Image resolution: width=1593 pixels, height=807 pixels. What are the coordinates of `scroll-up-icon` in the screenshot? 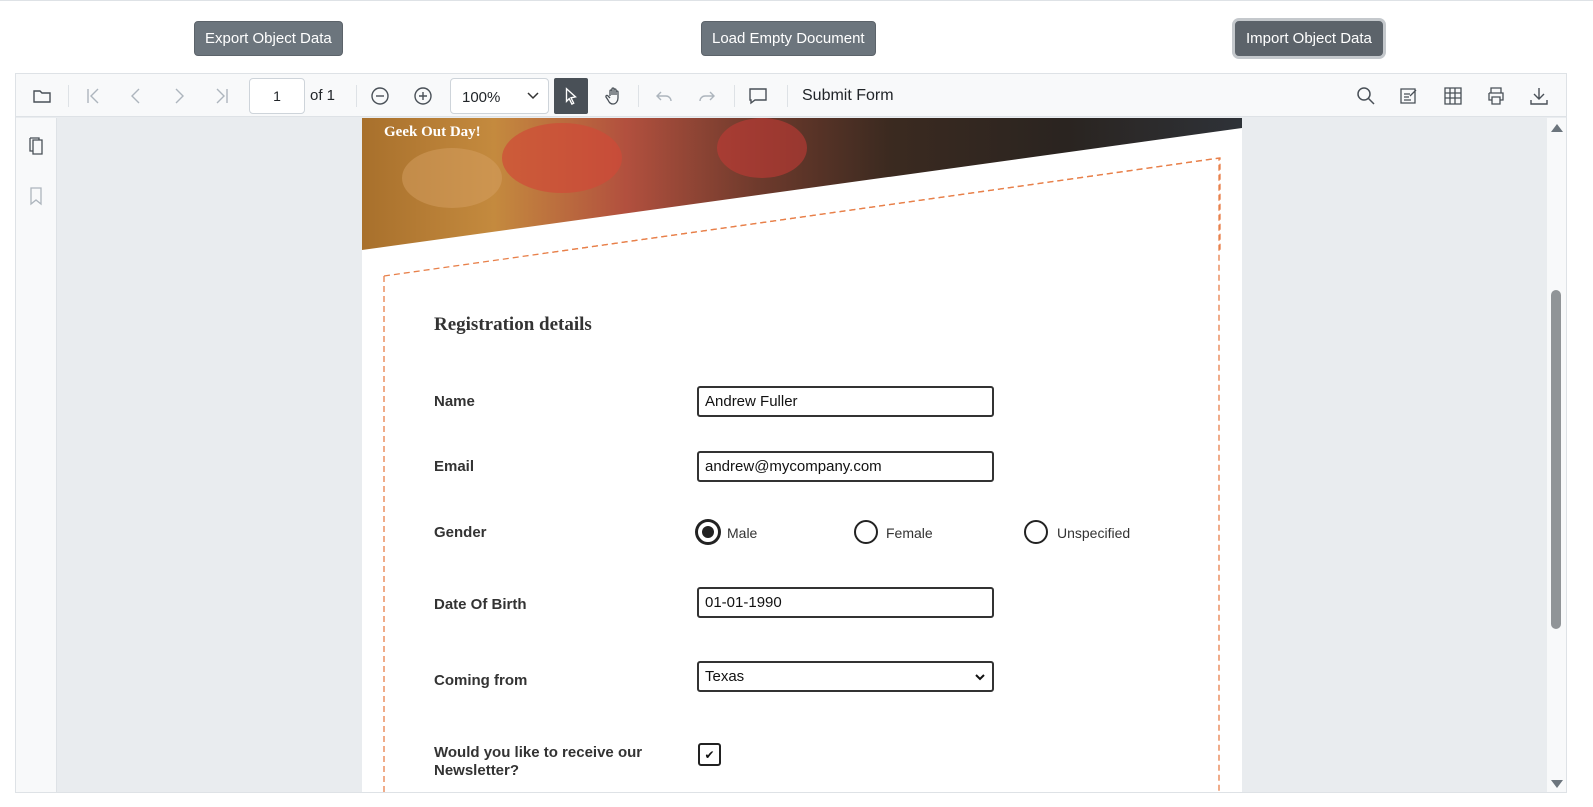 It's located at (1557, 128).